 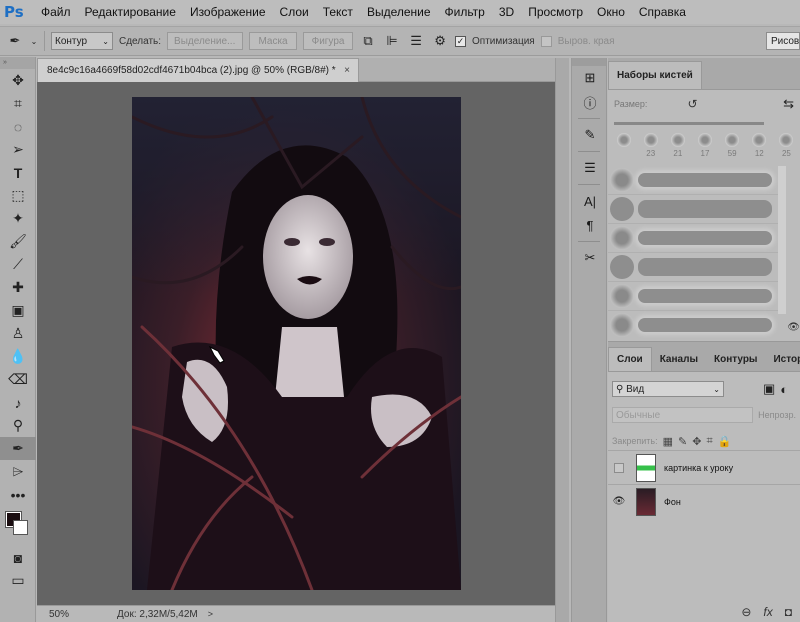 I want to click on brush-panel-icon: ✎, so click(x=590, y=135).